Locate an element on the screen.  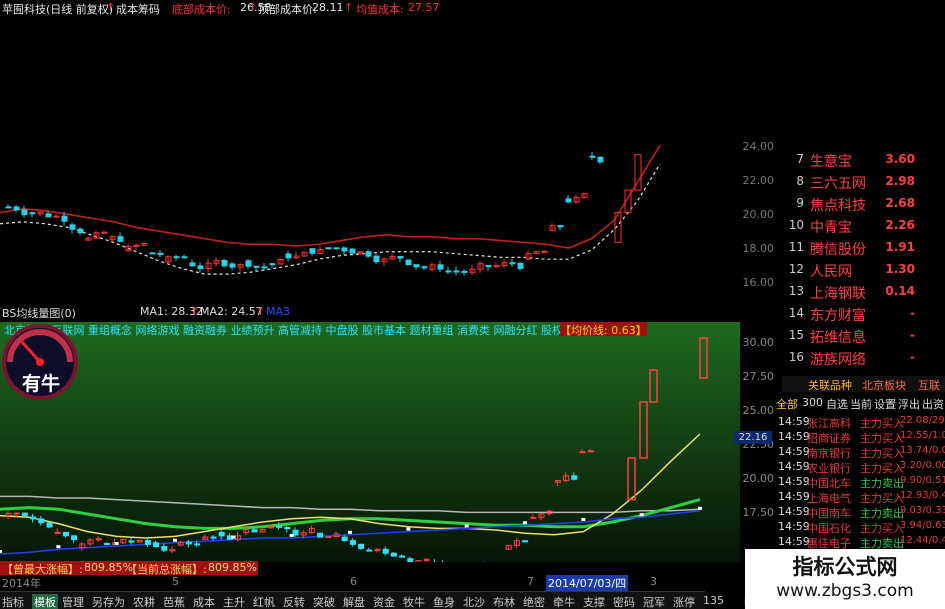
stock-list-item: 14 东方财富 - is located at coordinates (863, 314).